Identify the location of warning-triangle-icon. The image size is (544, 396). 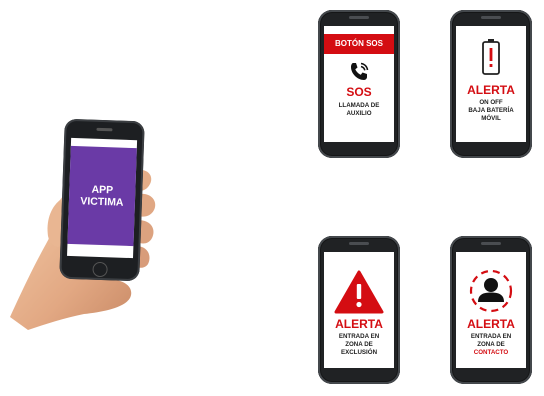
(359, 292).